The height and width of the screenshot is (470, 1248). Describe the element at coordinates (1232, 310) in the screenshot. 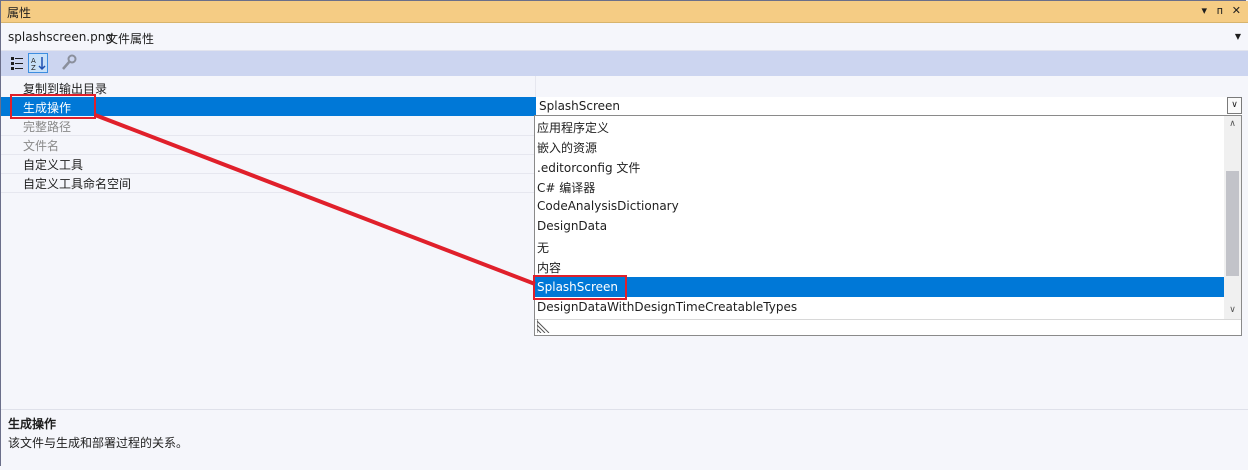

I see `scroll-down-icon: ∨` at that location.